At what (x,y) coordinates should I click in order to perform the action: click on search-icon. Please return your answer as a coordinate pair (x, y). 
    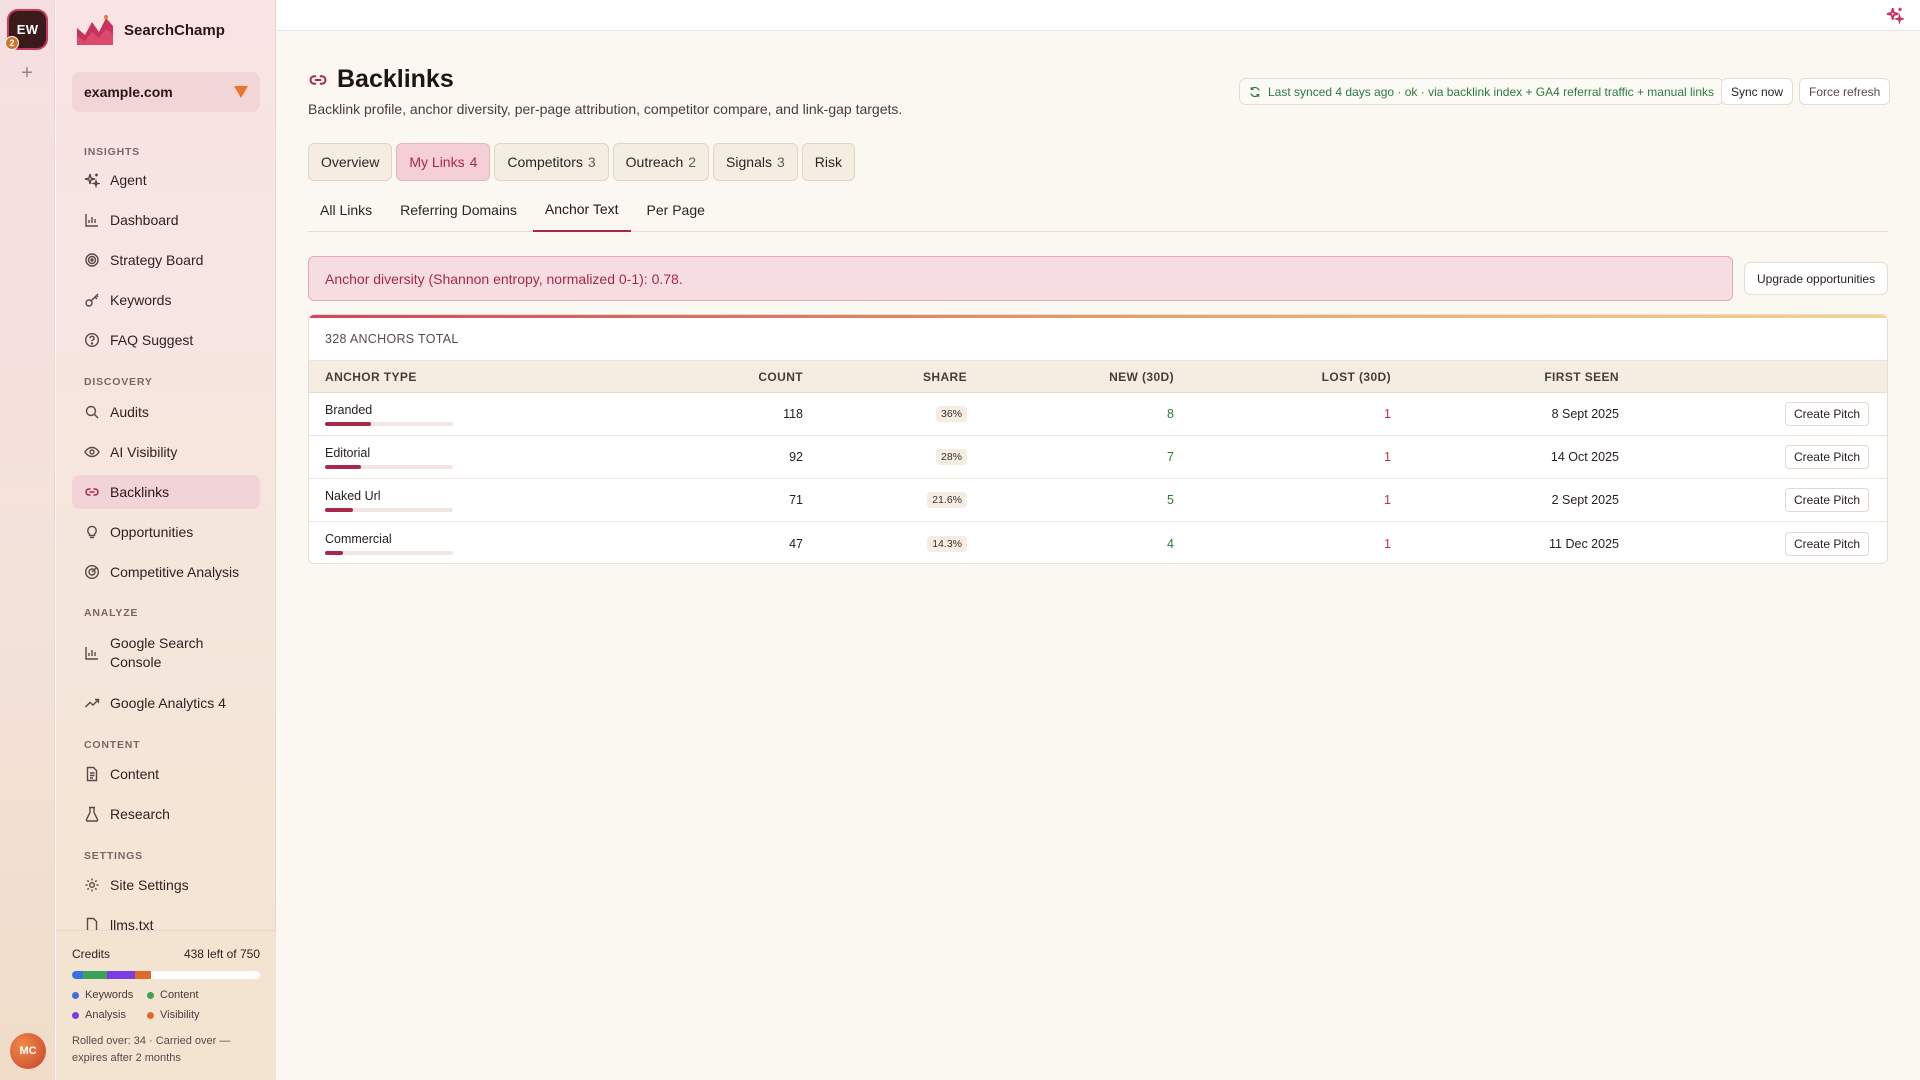
    Looking at the image, I should click on (92, 412).